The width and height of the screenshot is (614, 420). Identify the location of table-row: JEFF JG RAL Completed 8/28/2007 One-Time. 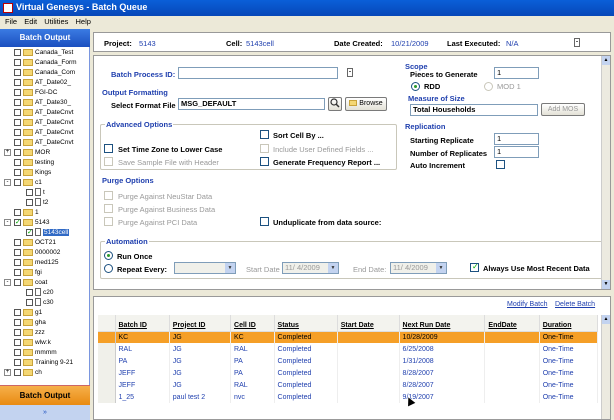
(348, 385).